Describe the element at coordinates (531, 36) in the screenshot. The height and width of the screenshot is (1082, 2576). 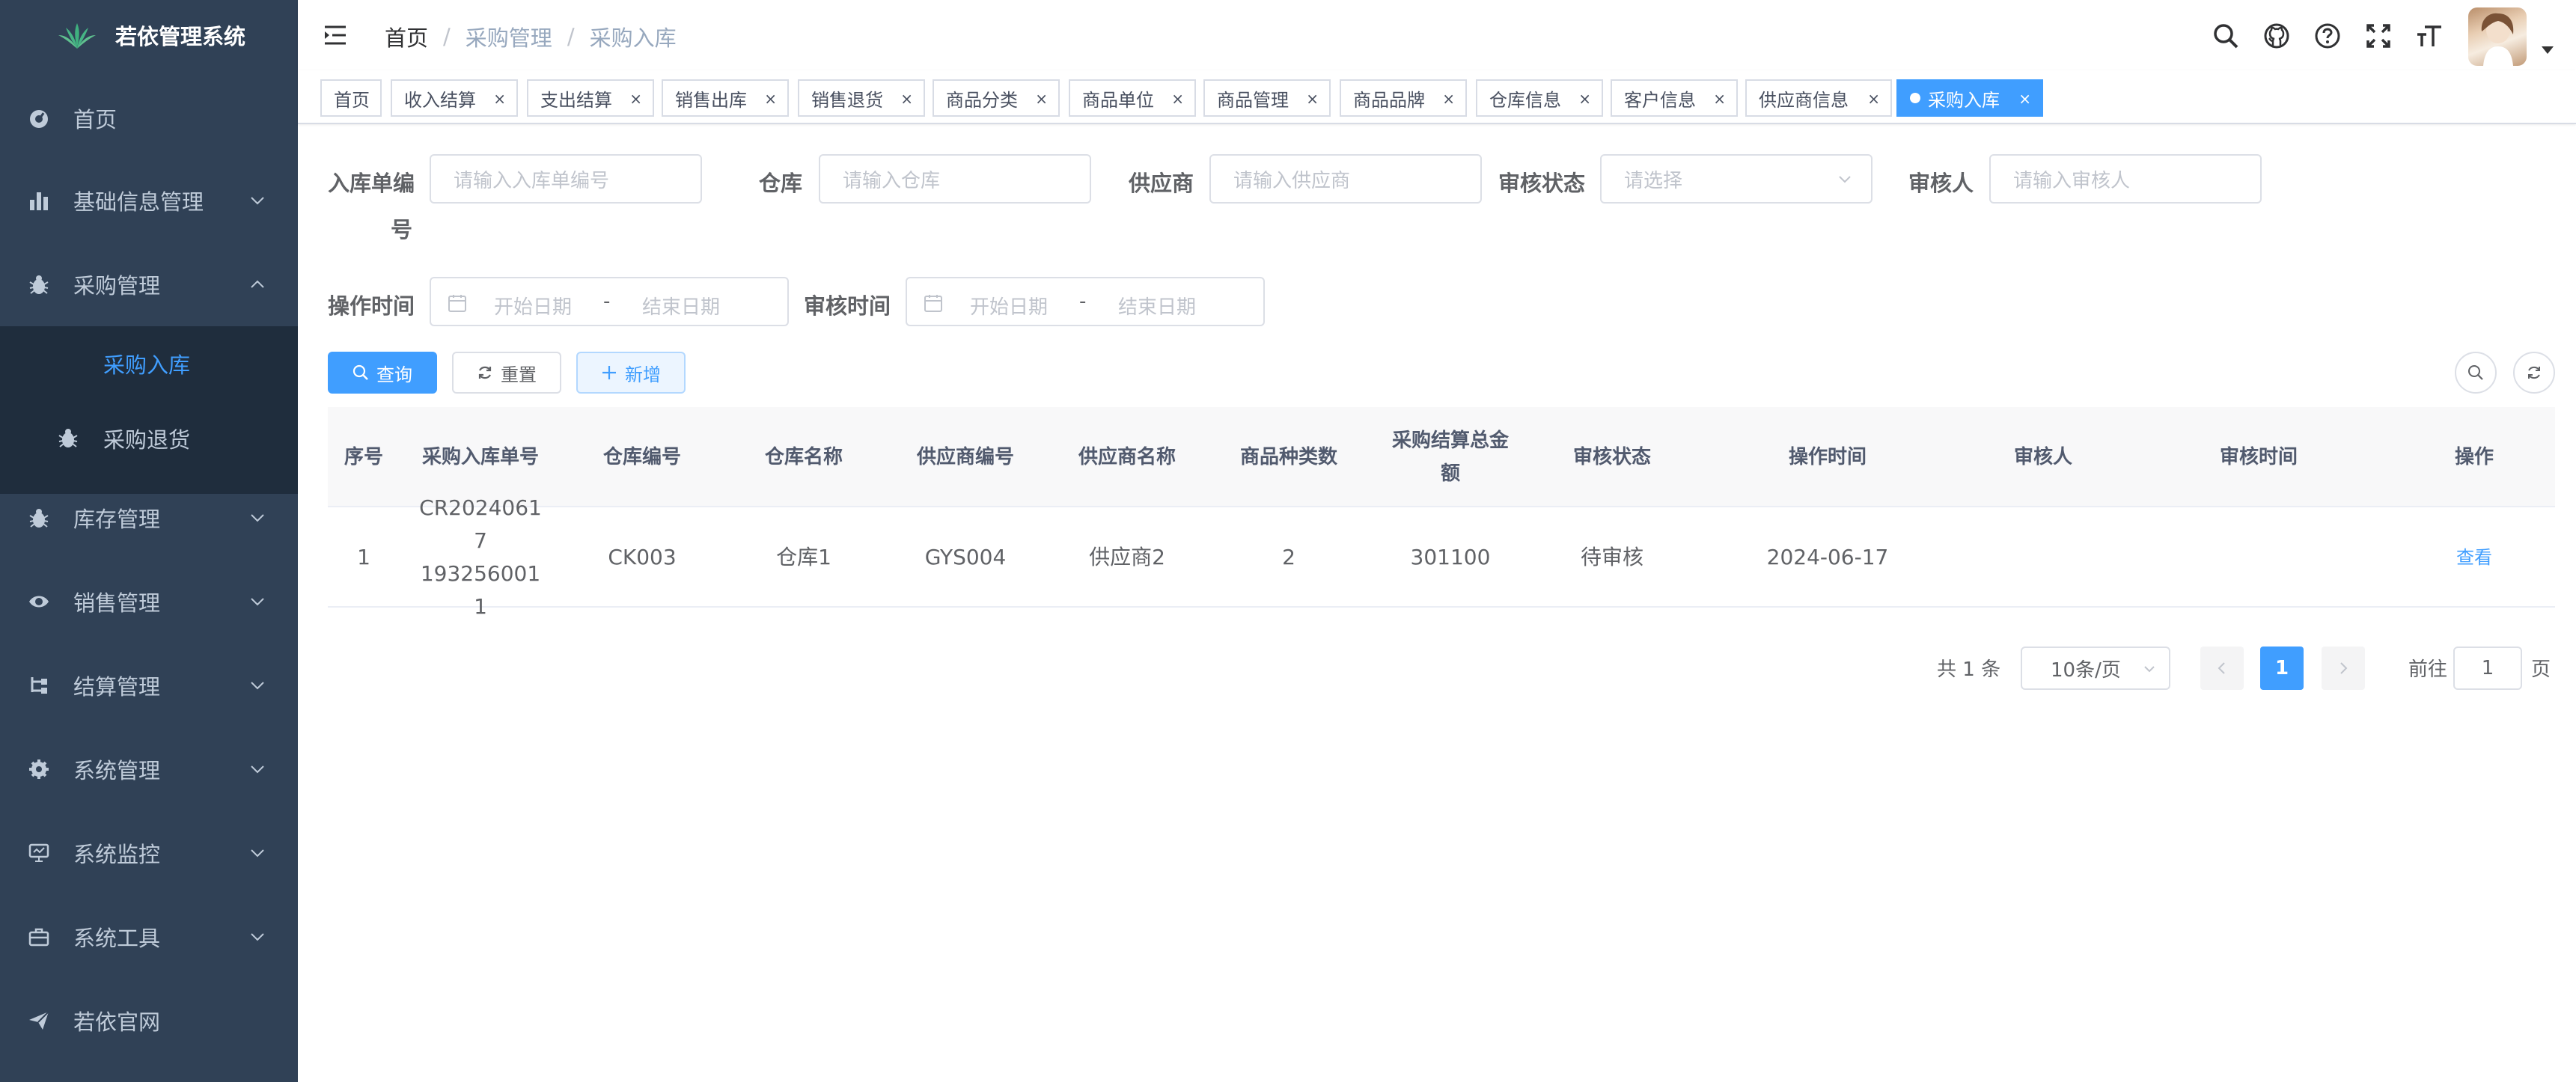
I see `breadcrumb: 首页 / 采购管理 / 采购入库` at that location.